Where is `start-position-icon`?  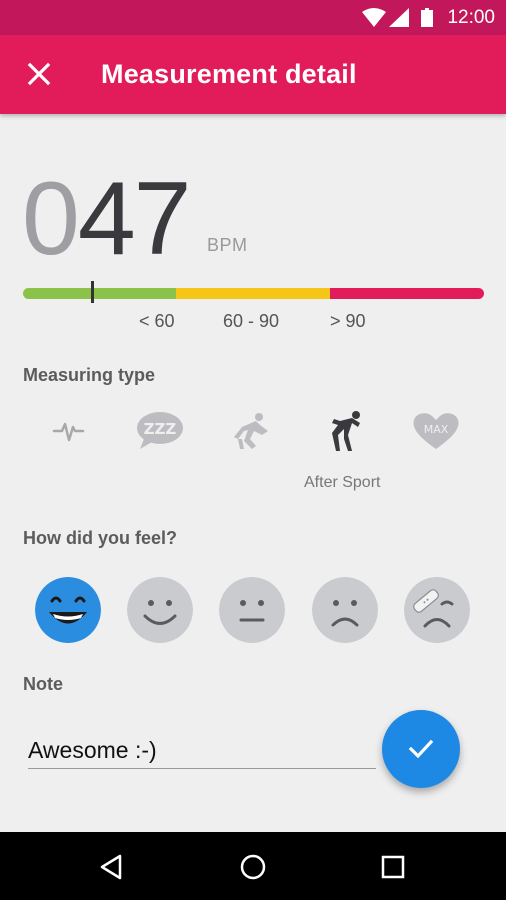 start-position-icon is located at coordinates (252, 431).